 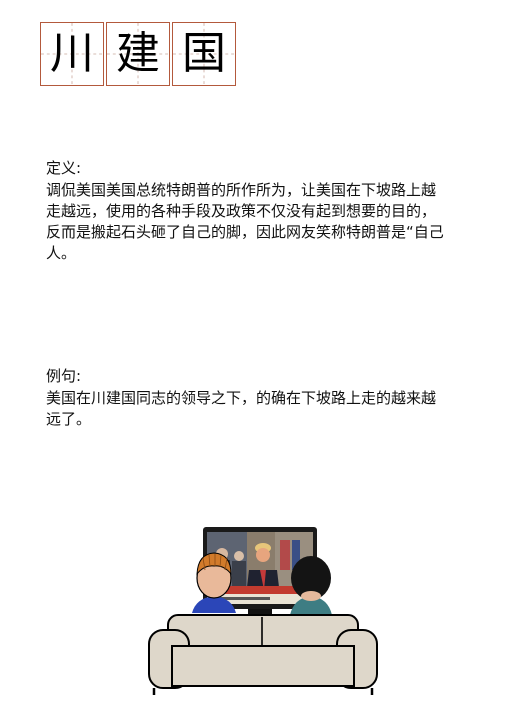 What do you see at coordinates (311, 585) in the screenshot?
I see `person-right-icon` at bounding box center [311, 585].